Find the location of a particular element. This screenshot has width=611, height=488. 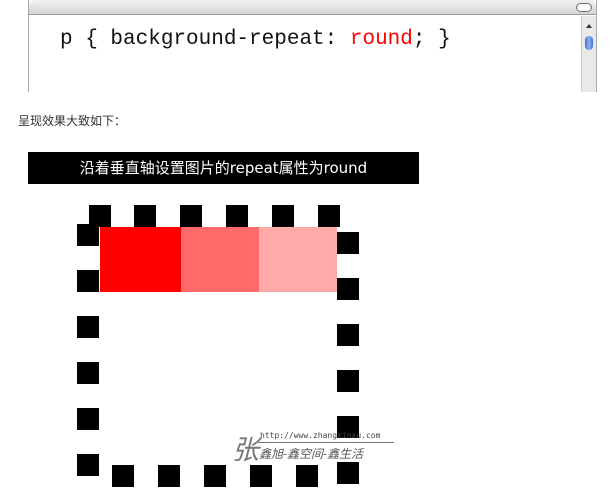

watermark-logo-char: 张 is located at coordinates (245, 450).